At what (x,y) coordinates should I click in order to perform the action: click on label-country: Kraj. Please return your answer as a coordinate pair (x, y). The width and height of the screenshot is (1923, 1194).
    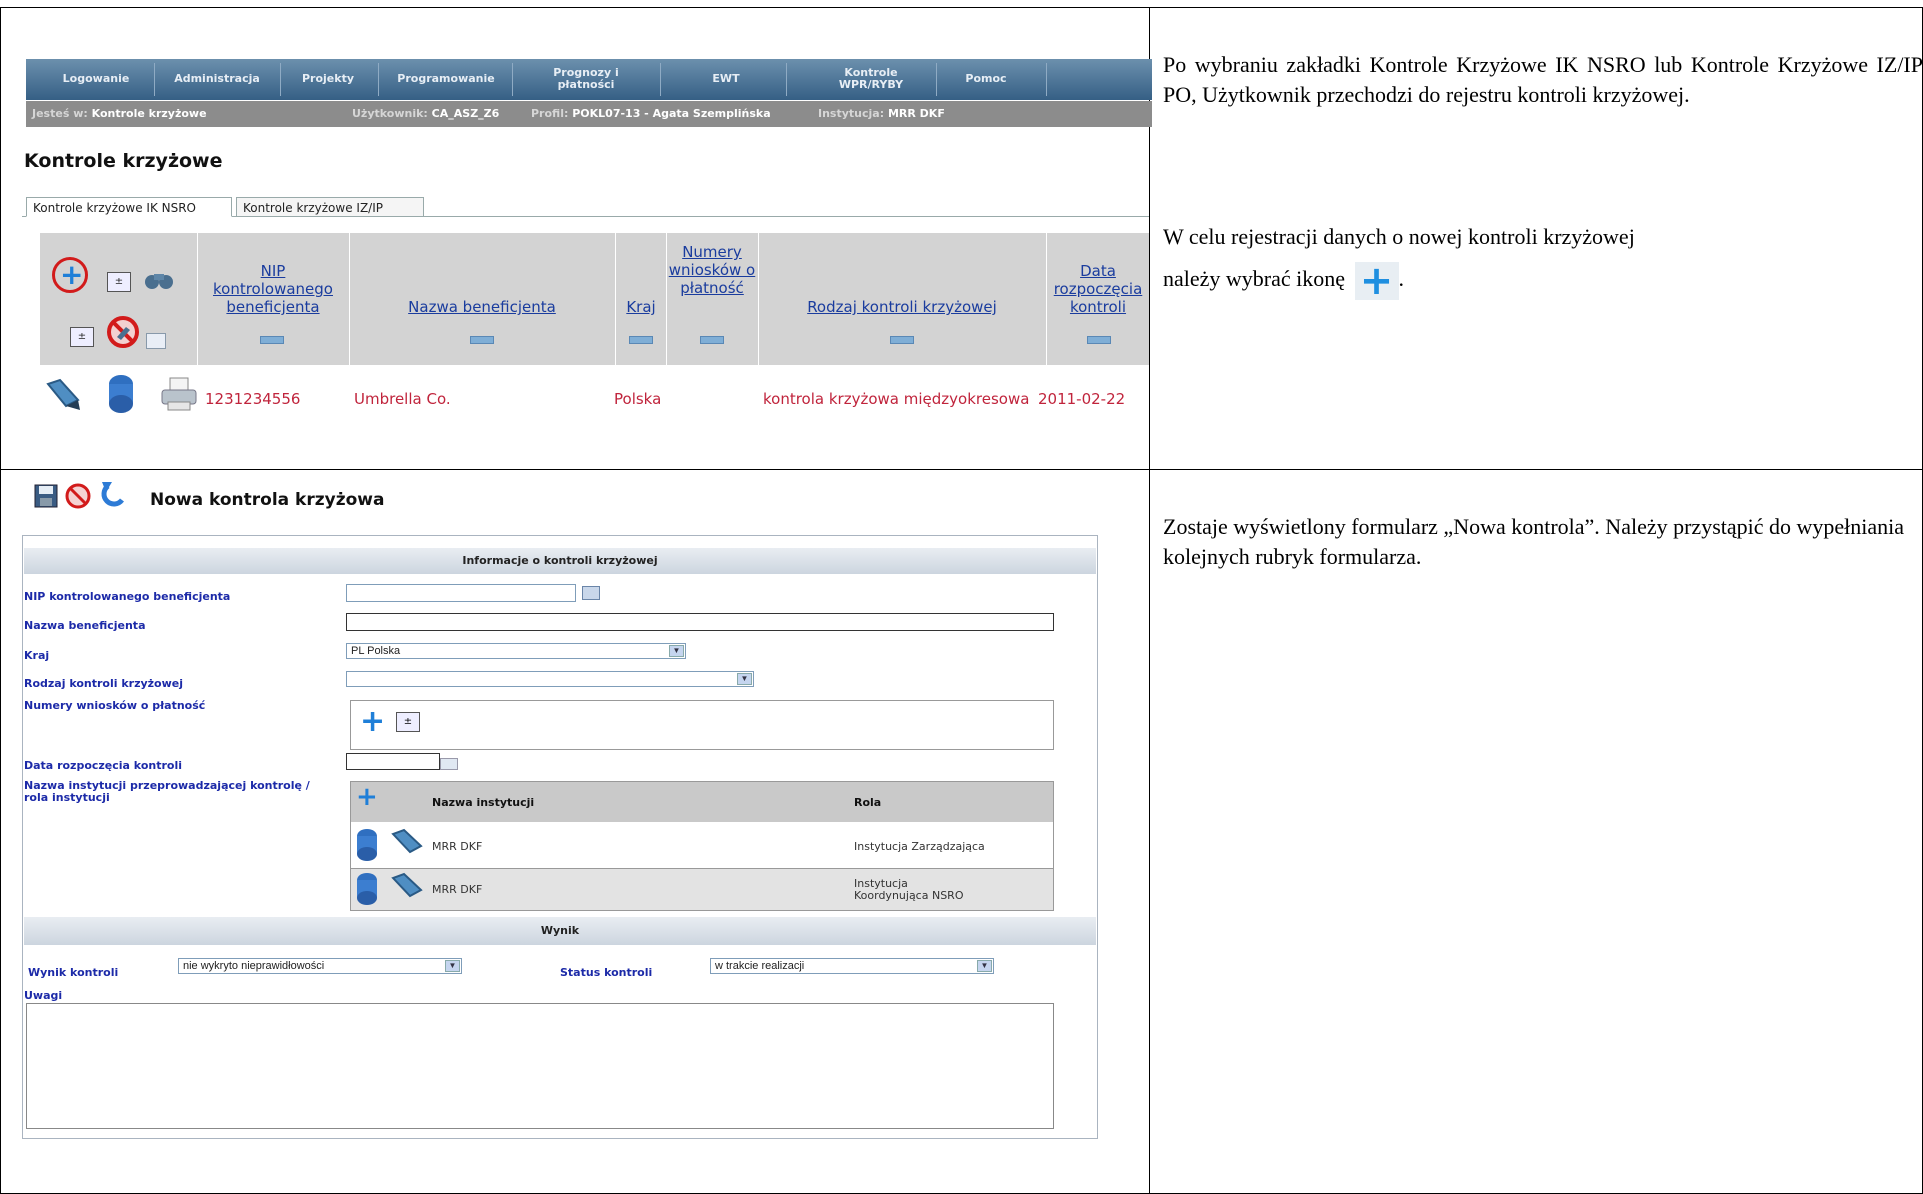
    Looking at the image, I should click on (37, 655).